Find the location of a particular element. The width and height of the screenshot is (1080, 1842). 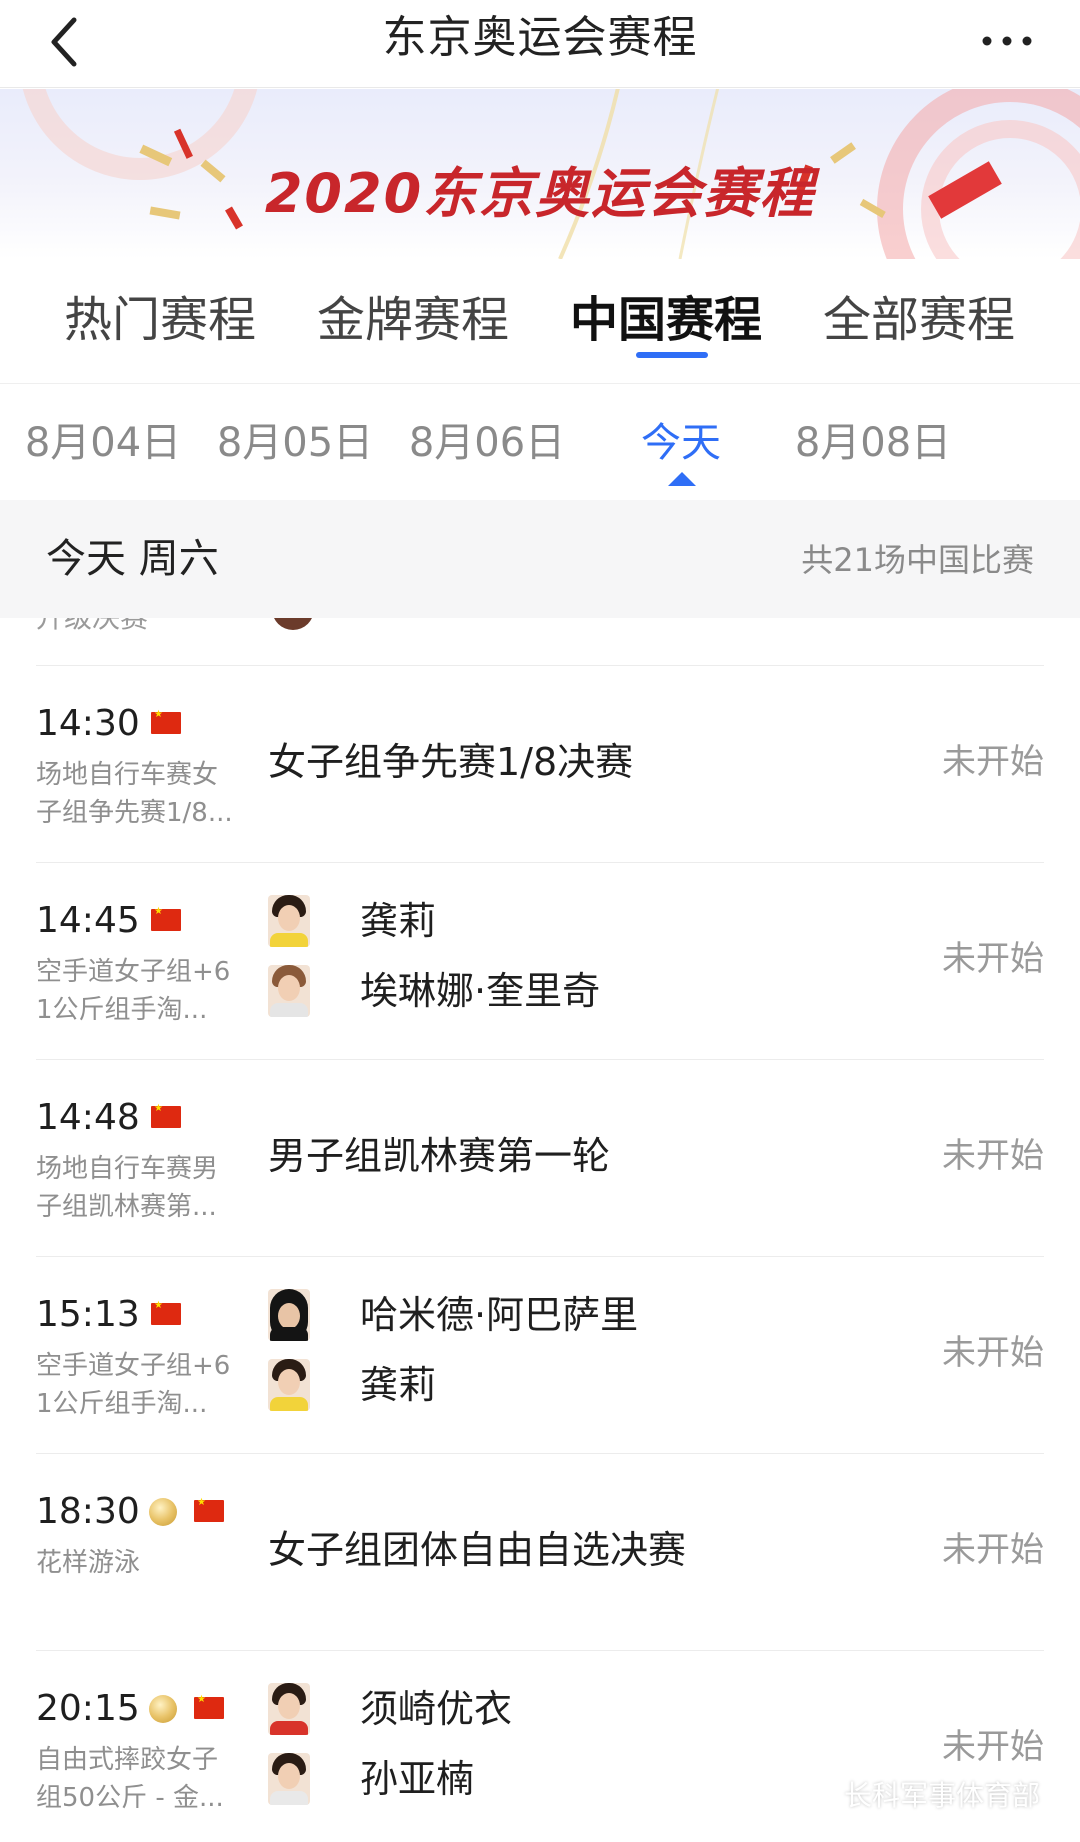

wechat-icon is located at coordinates (818, 1795).